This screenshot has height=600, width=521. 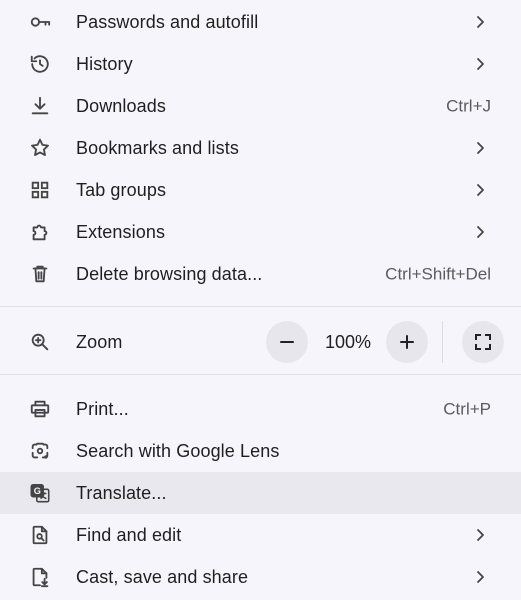 What do you see at coordinates (260, 577) in the screenshot?
I see `menu-item-cast-save-and-share: Cast, save and share` at bounding box center [260, 577].